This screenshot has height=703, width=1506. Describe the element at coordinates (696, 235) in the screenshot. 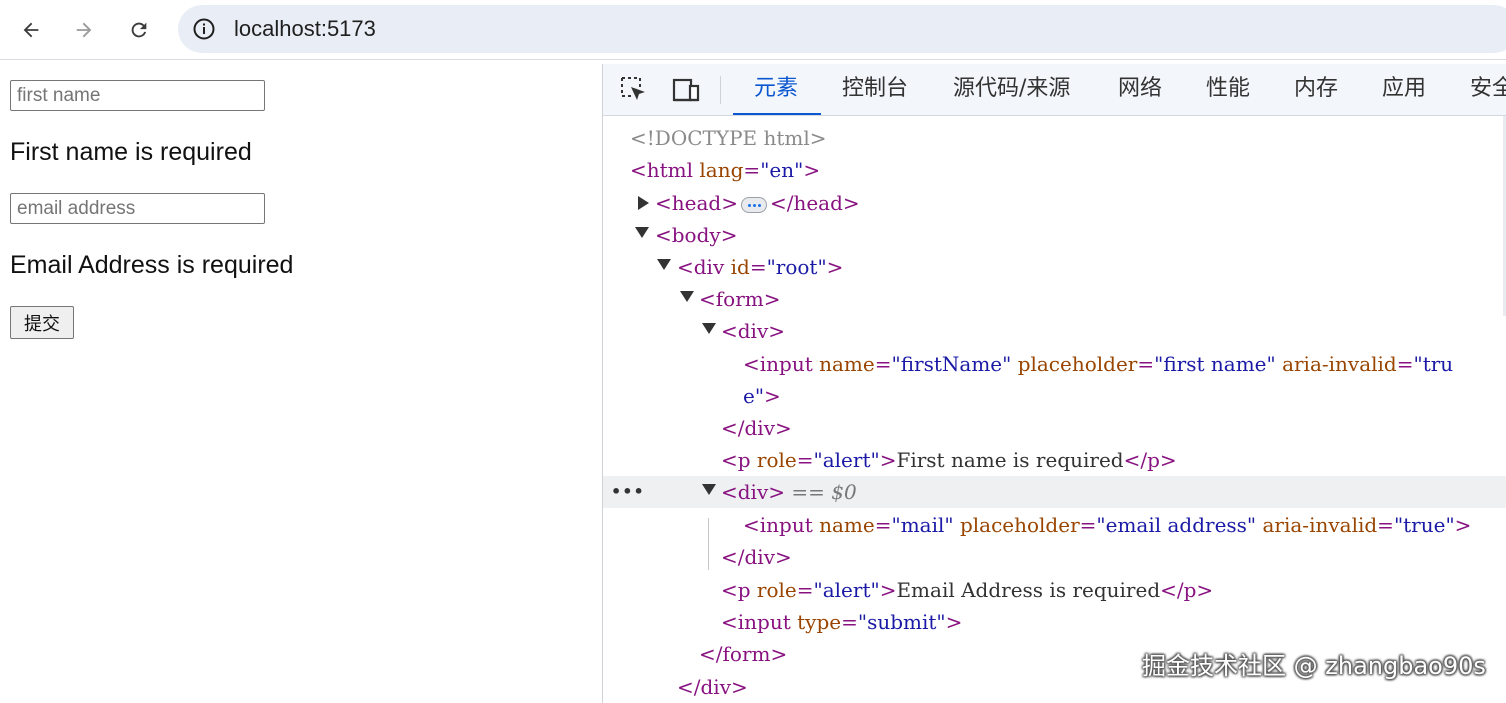

I see `body-open-text: <body>` at that location.